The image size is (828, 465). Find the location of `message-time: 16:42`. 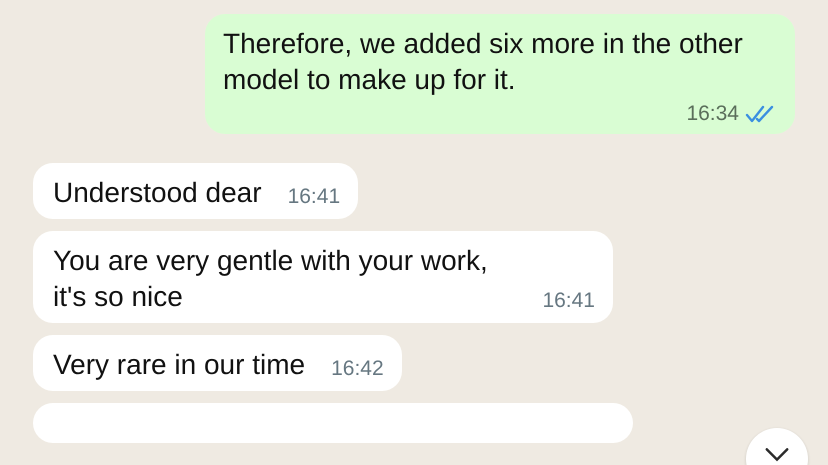

message-time: 16:42 is located at coordinates (357, 369).